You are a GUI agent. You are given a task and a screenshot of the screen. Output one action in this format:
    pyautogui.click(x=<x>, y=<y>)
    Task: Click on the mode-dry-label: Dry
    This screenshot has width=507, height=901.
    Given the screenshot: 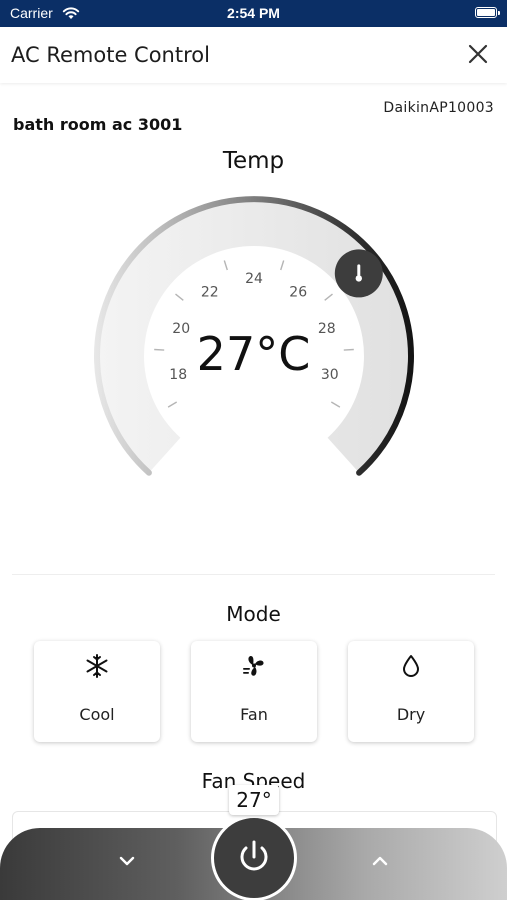 What is the action you would take?
    pyautogui.click(x=411, y=714)
    